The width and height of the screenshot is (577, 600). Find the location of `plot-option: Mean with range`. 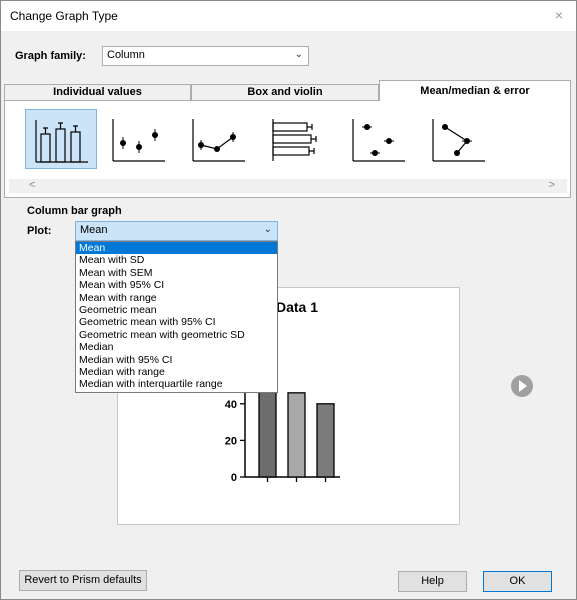

plot-option: Mean with range is located at coordinates (176, 298).